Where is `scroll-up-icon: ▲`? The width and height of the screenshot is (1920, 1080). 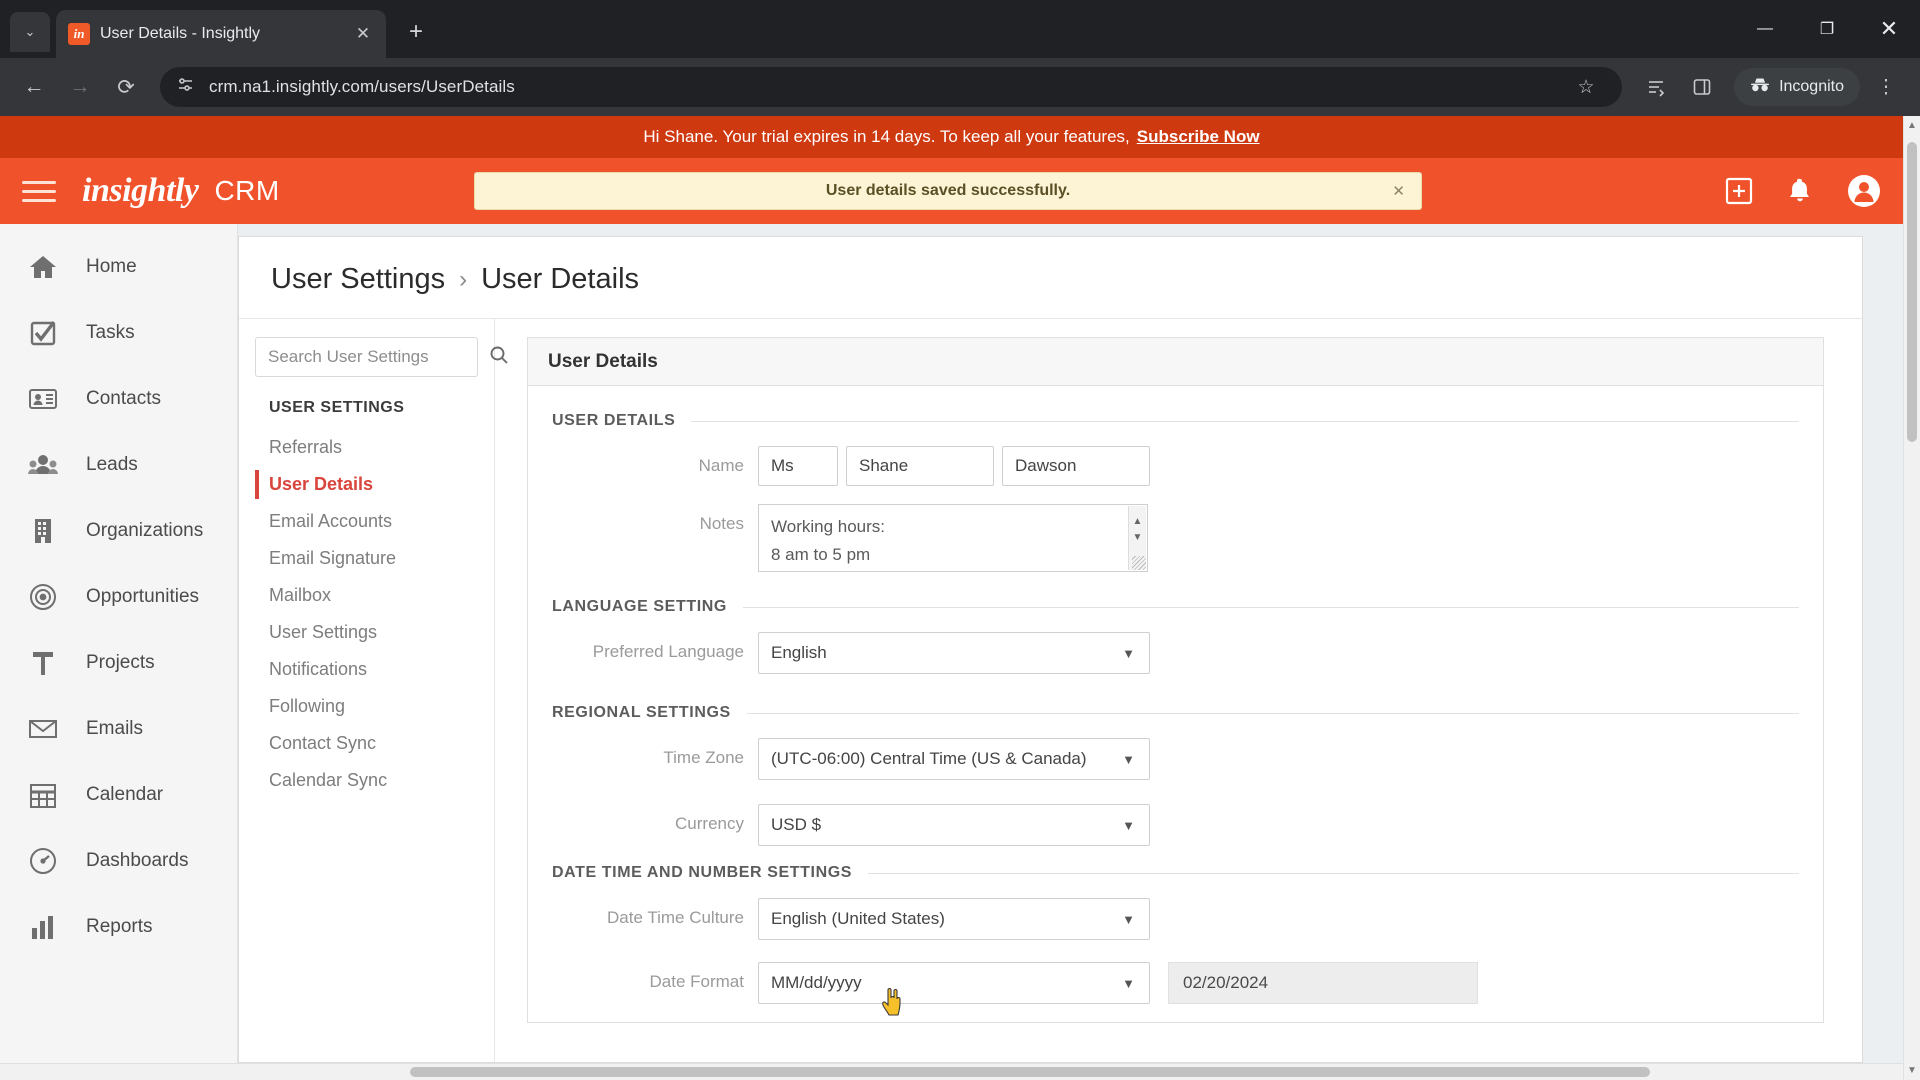
scroll-up-icon: ▲ is located at coordinates (1912, 125).